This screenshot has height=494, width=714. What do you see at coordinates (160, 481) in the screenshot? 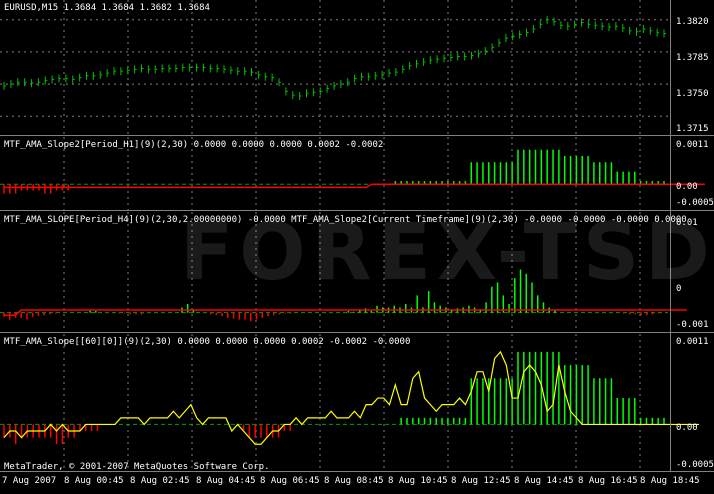
I see `x-tick-label: 8 Aug 02:45` at bounding box center [160, 481].